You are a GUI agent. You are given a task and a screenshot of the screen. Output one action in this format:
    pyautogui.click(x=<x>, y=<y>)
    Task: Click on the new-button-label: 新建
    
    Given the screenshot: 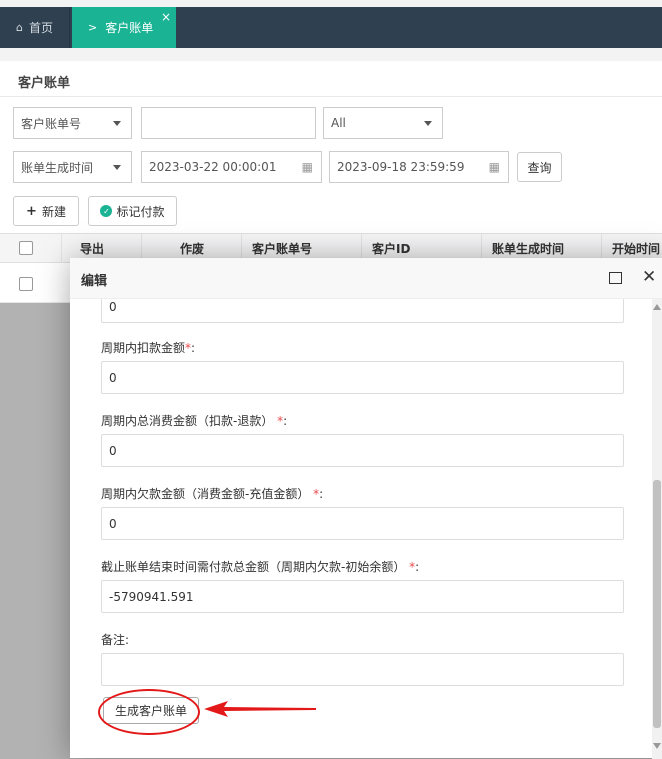 What is the action you would take?
    pyautogui.click(x=53, y=211)
    